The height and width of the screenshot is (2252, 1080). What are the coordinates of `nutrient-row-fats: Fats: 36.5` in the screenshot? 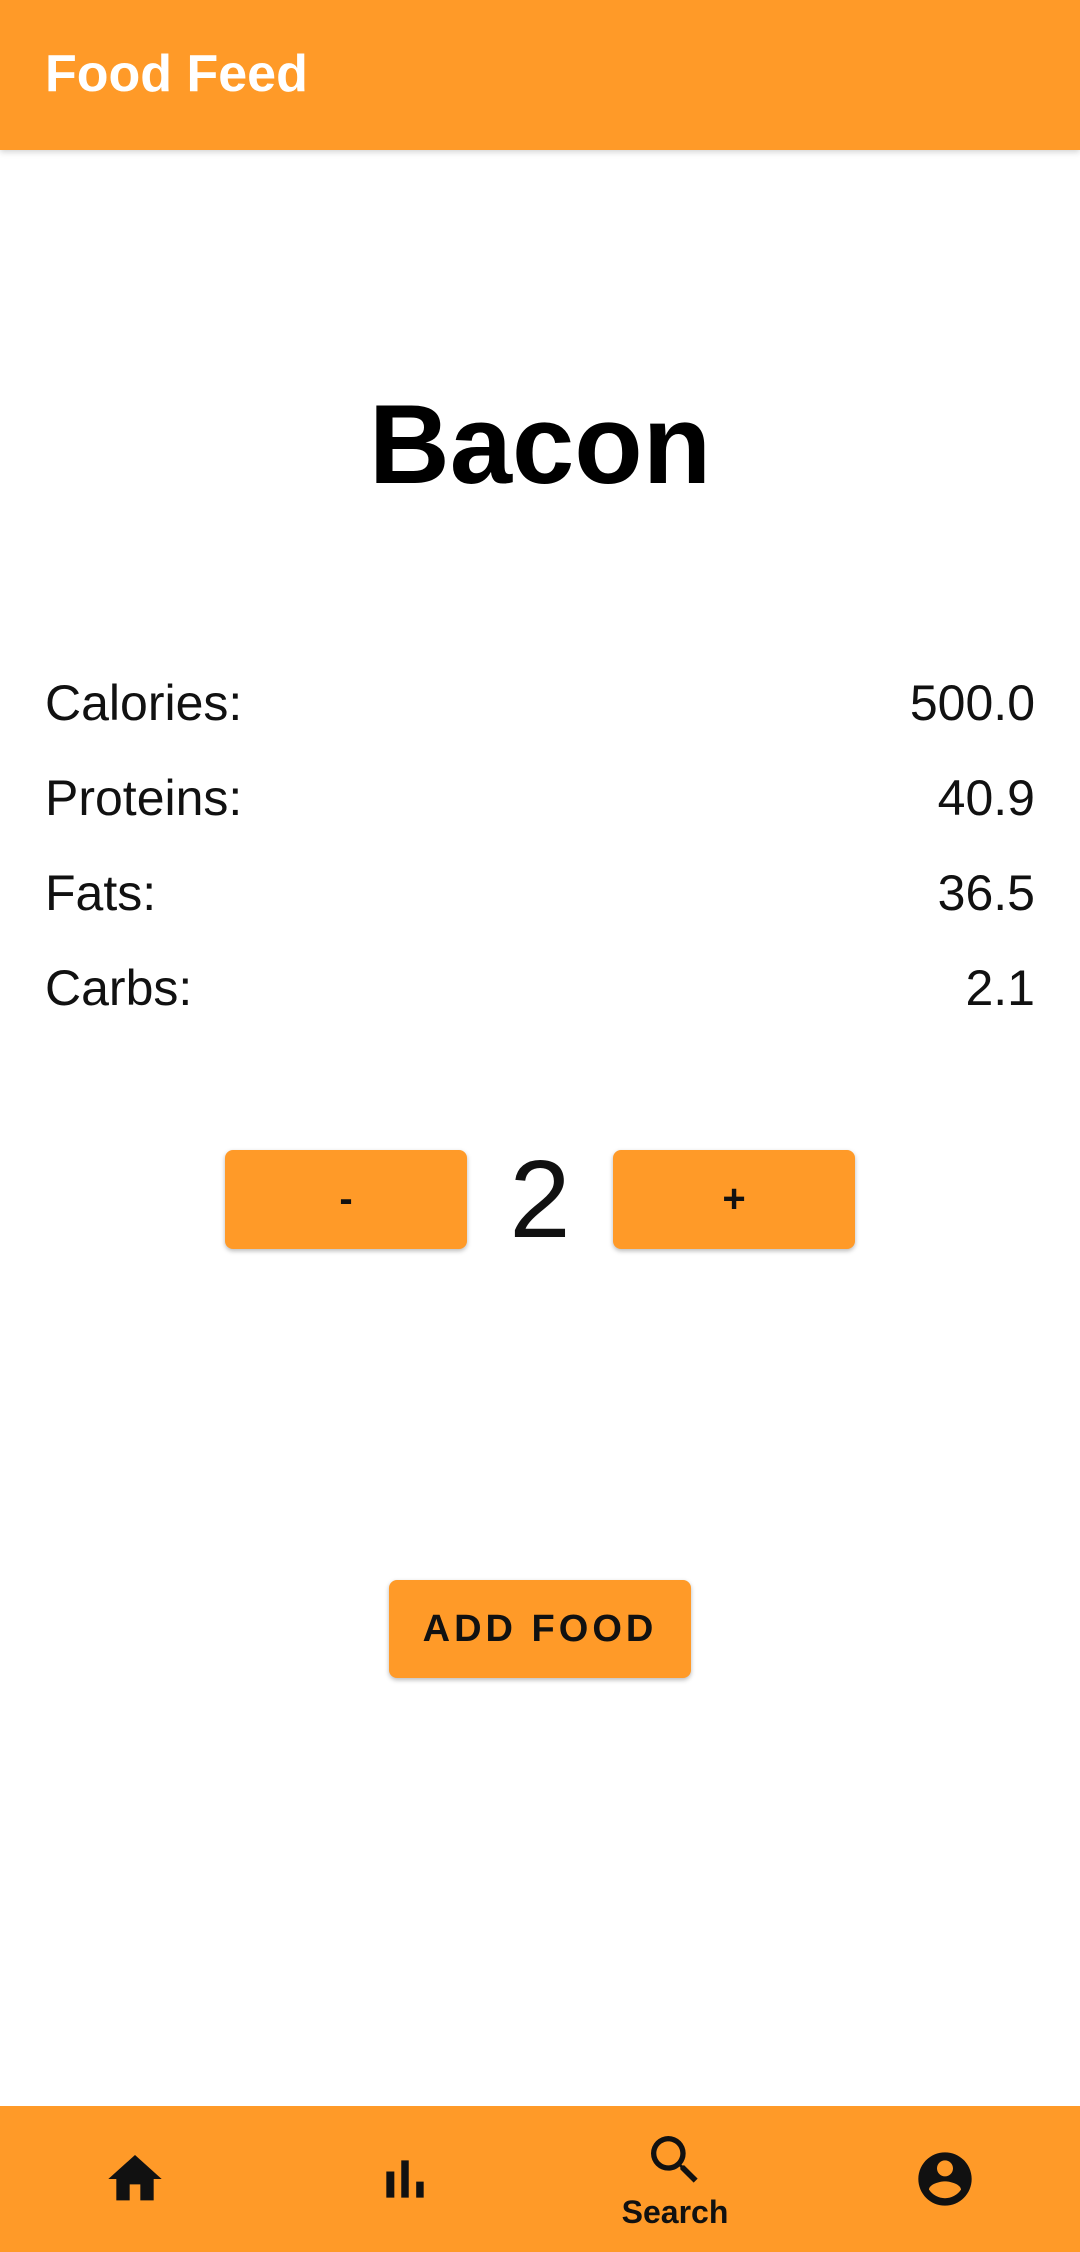 It's located at (540, 892).